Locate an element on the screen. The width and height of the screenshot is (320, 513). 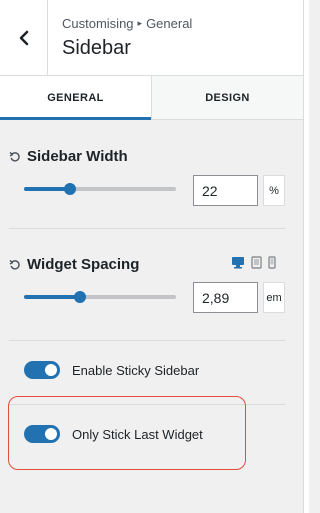
widget-spacing-heading: Widget Spacing is located at coordinates (74, 264).